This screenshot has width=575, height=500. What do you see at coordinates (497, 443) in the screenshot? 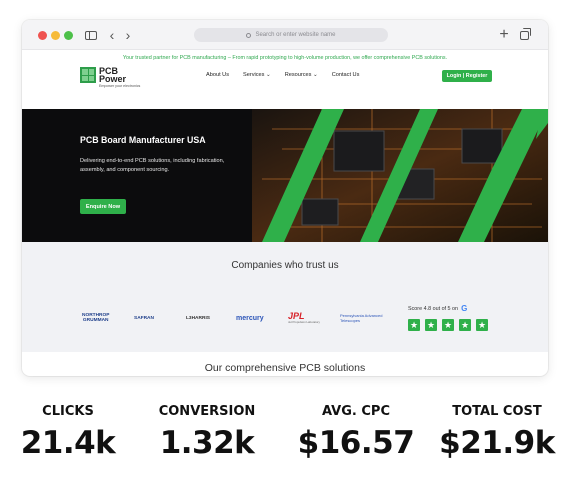
I see `stat-value: $21.9k` at bounding box center [497, 443].